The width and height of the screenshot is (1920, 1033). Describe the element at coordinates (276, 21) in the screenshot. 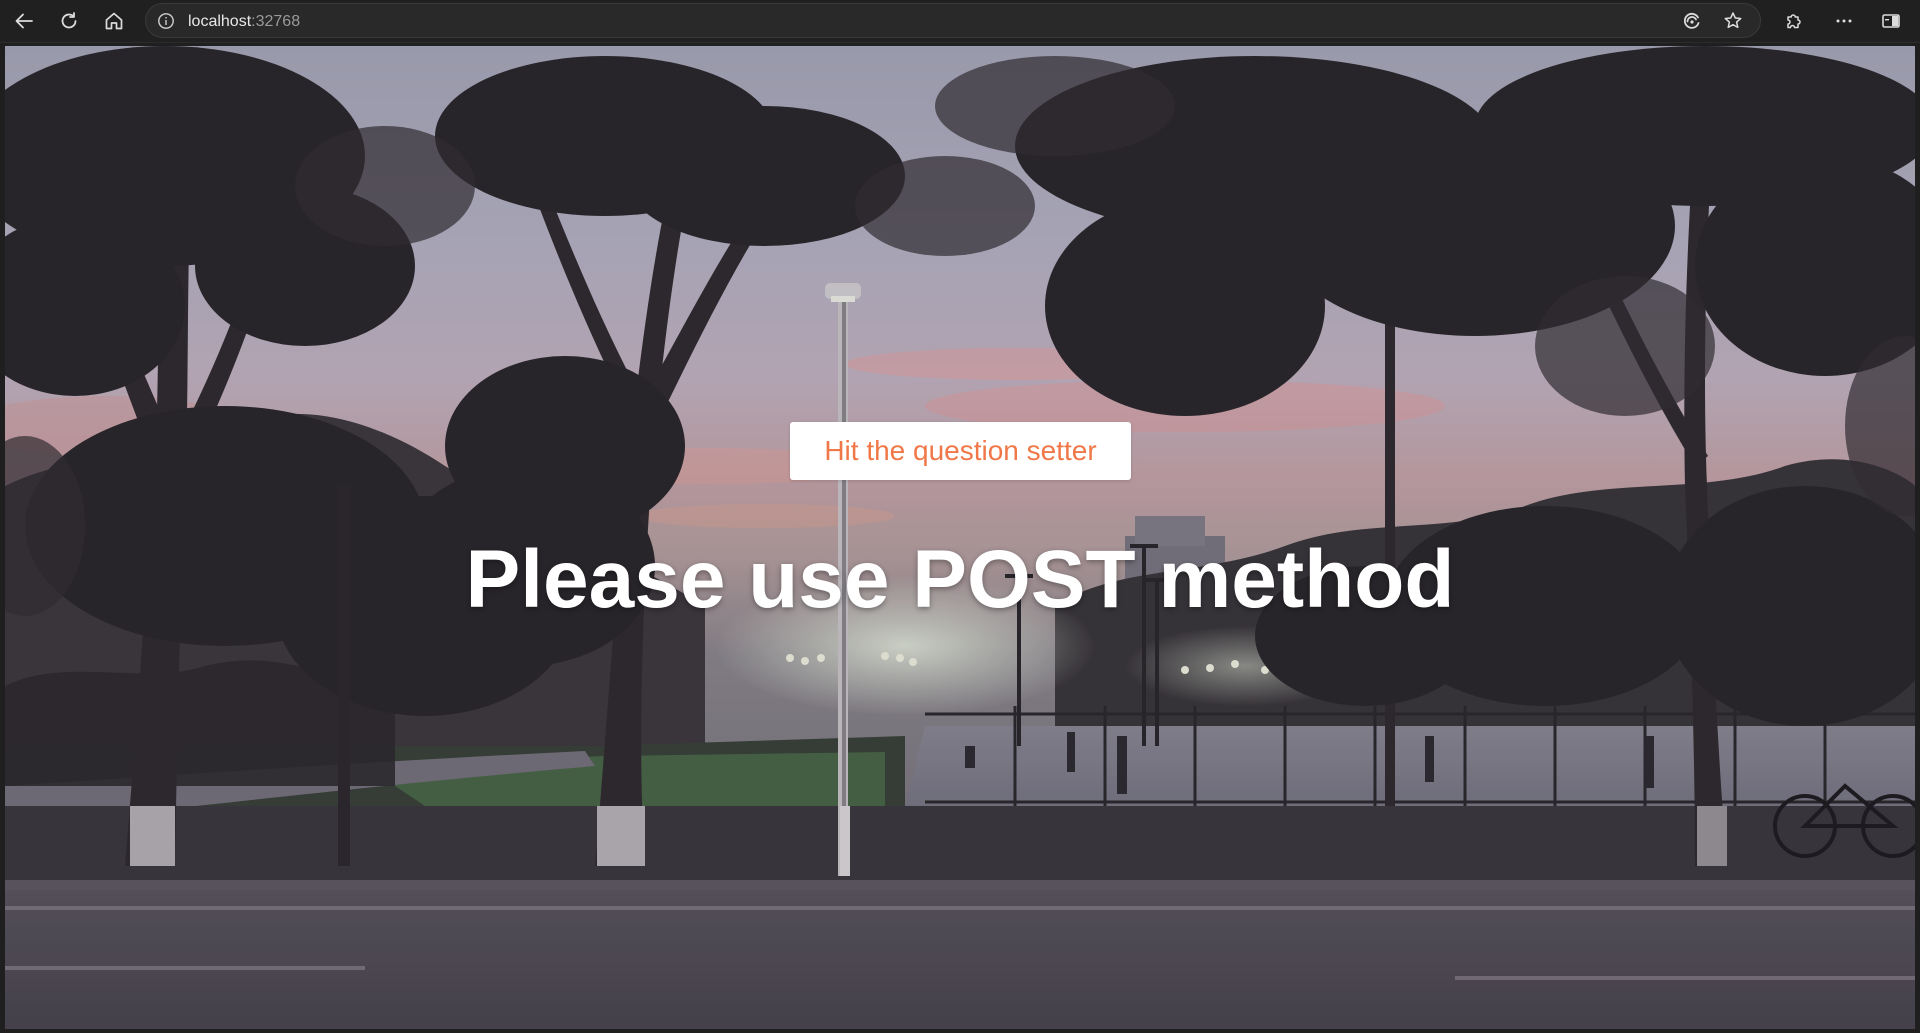

I see `url-port: :32768` at that location.